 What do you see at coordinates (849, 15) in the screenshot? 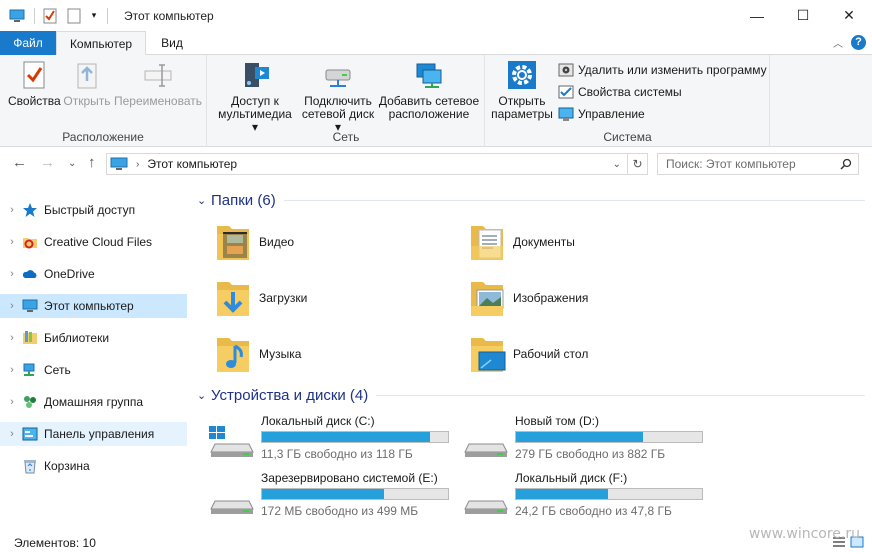
I see `close-button: ✕` at bounding box center [849, 15].